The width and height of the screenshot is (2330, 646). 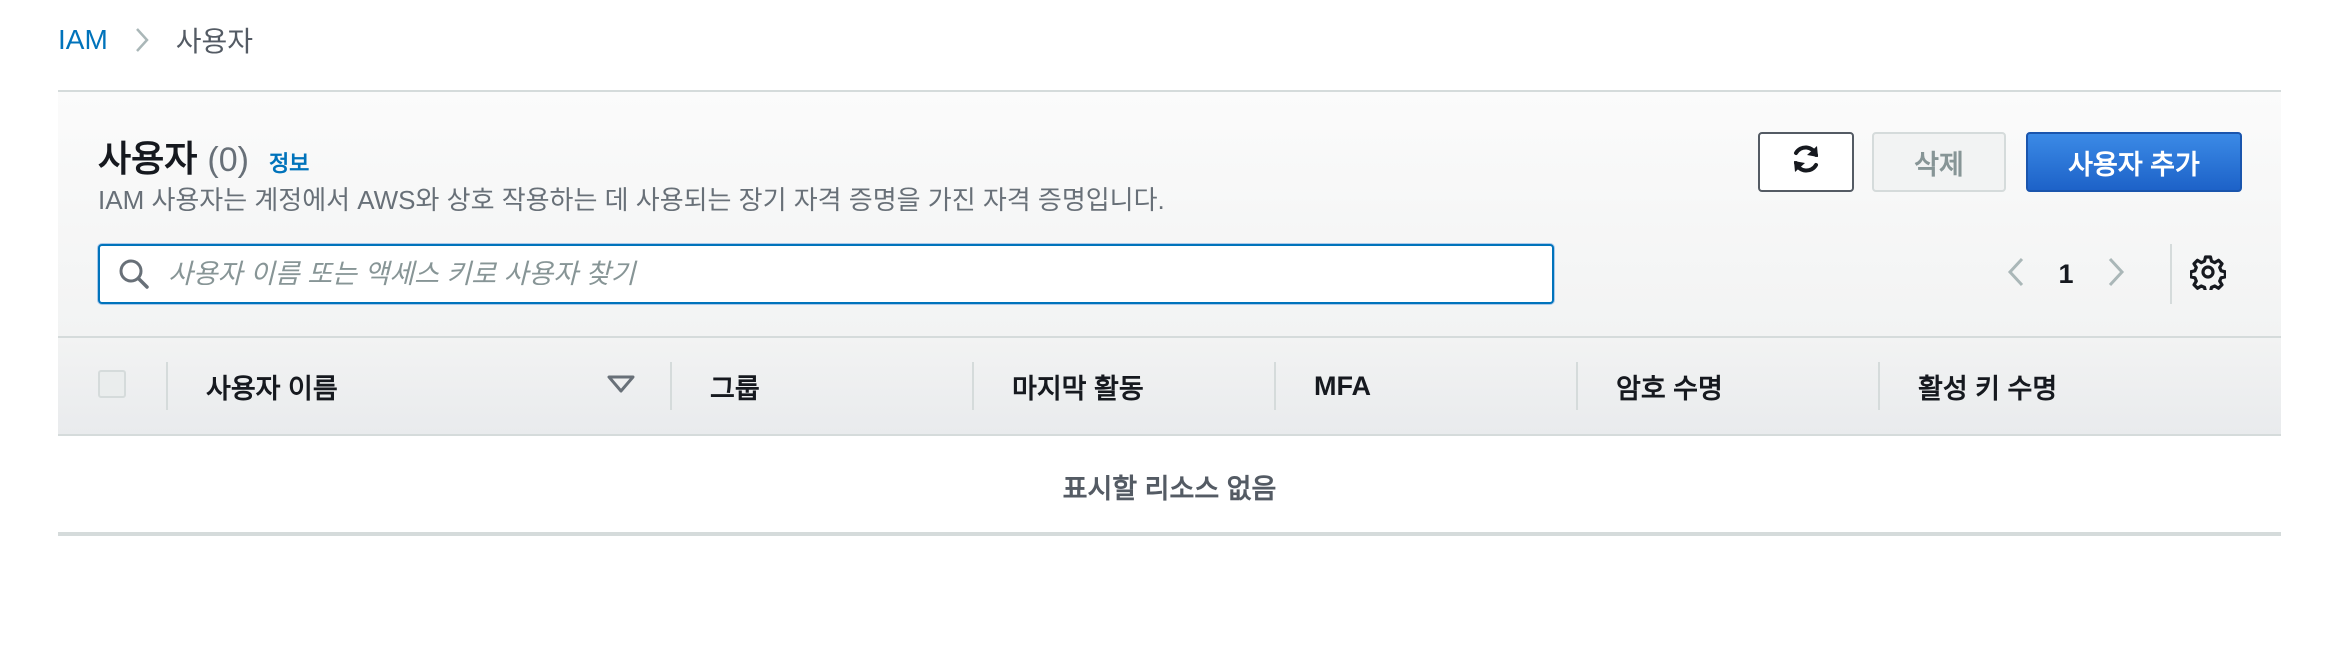 I want to click on next-page-button, so click(x=2116, y=274).